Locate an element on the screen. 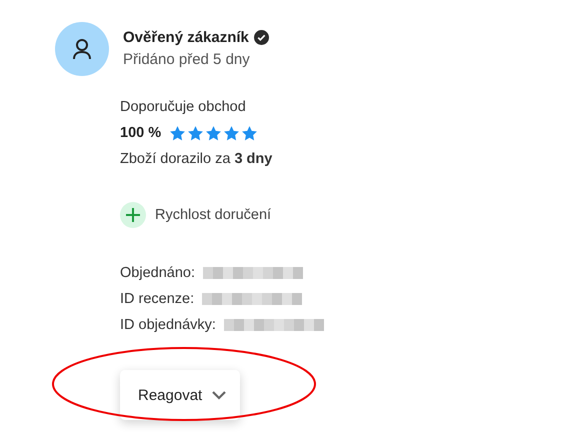 The height and width of the screenshot is (440, 578). avatar-icon is located at coordinates (82, 49).